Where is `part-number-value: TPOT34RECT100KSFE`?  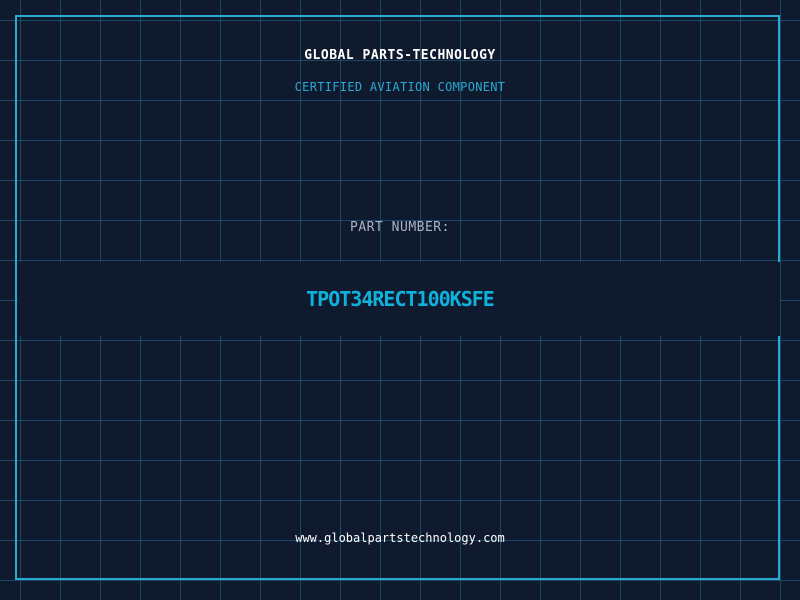 part-number-value: TPOT34RECT100KSFE is located at coordinates (400, 299).